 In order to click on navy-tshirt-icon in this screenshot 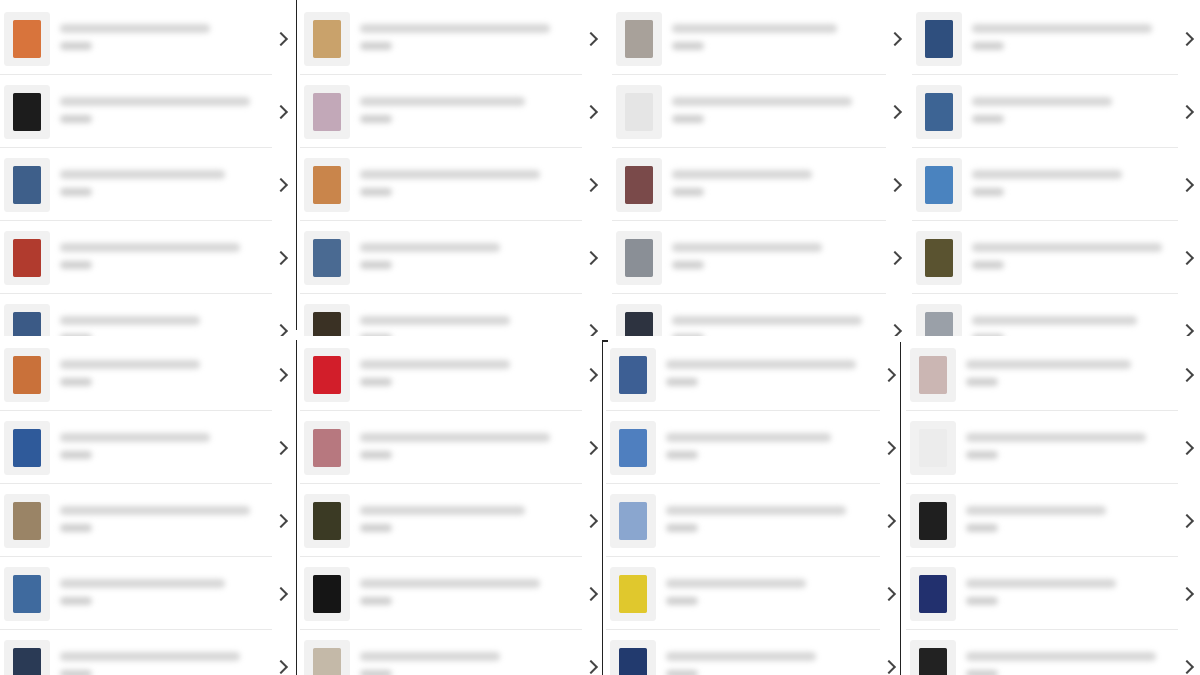, I will do `click(27, 657)`.